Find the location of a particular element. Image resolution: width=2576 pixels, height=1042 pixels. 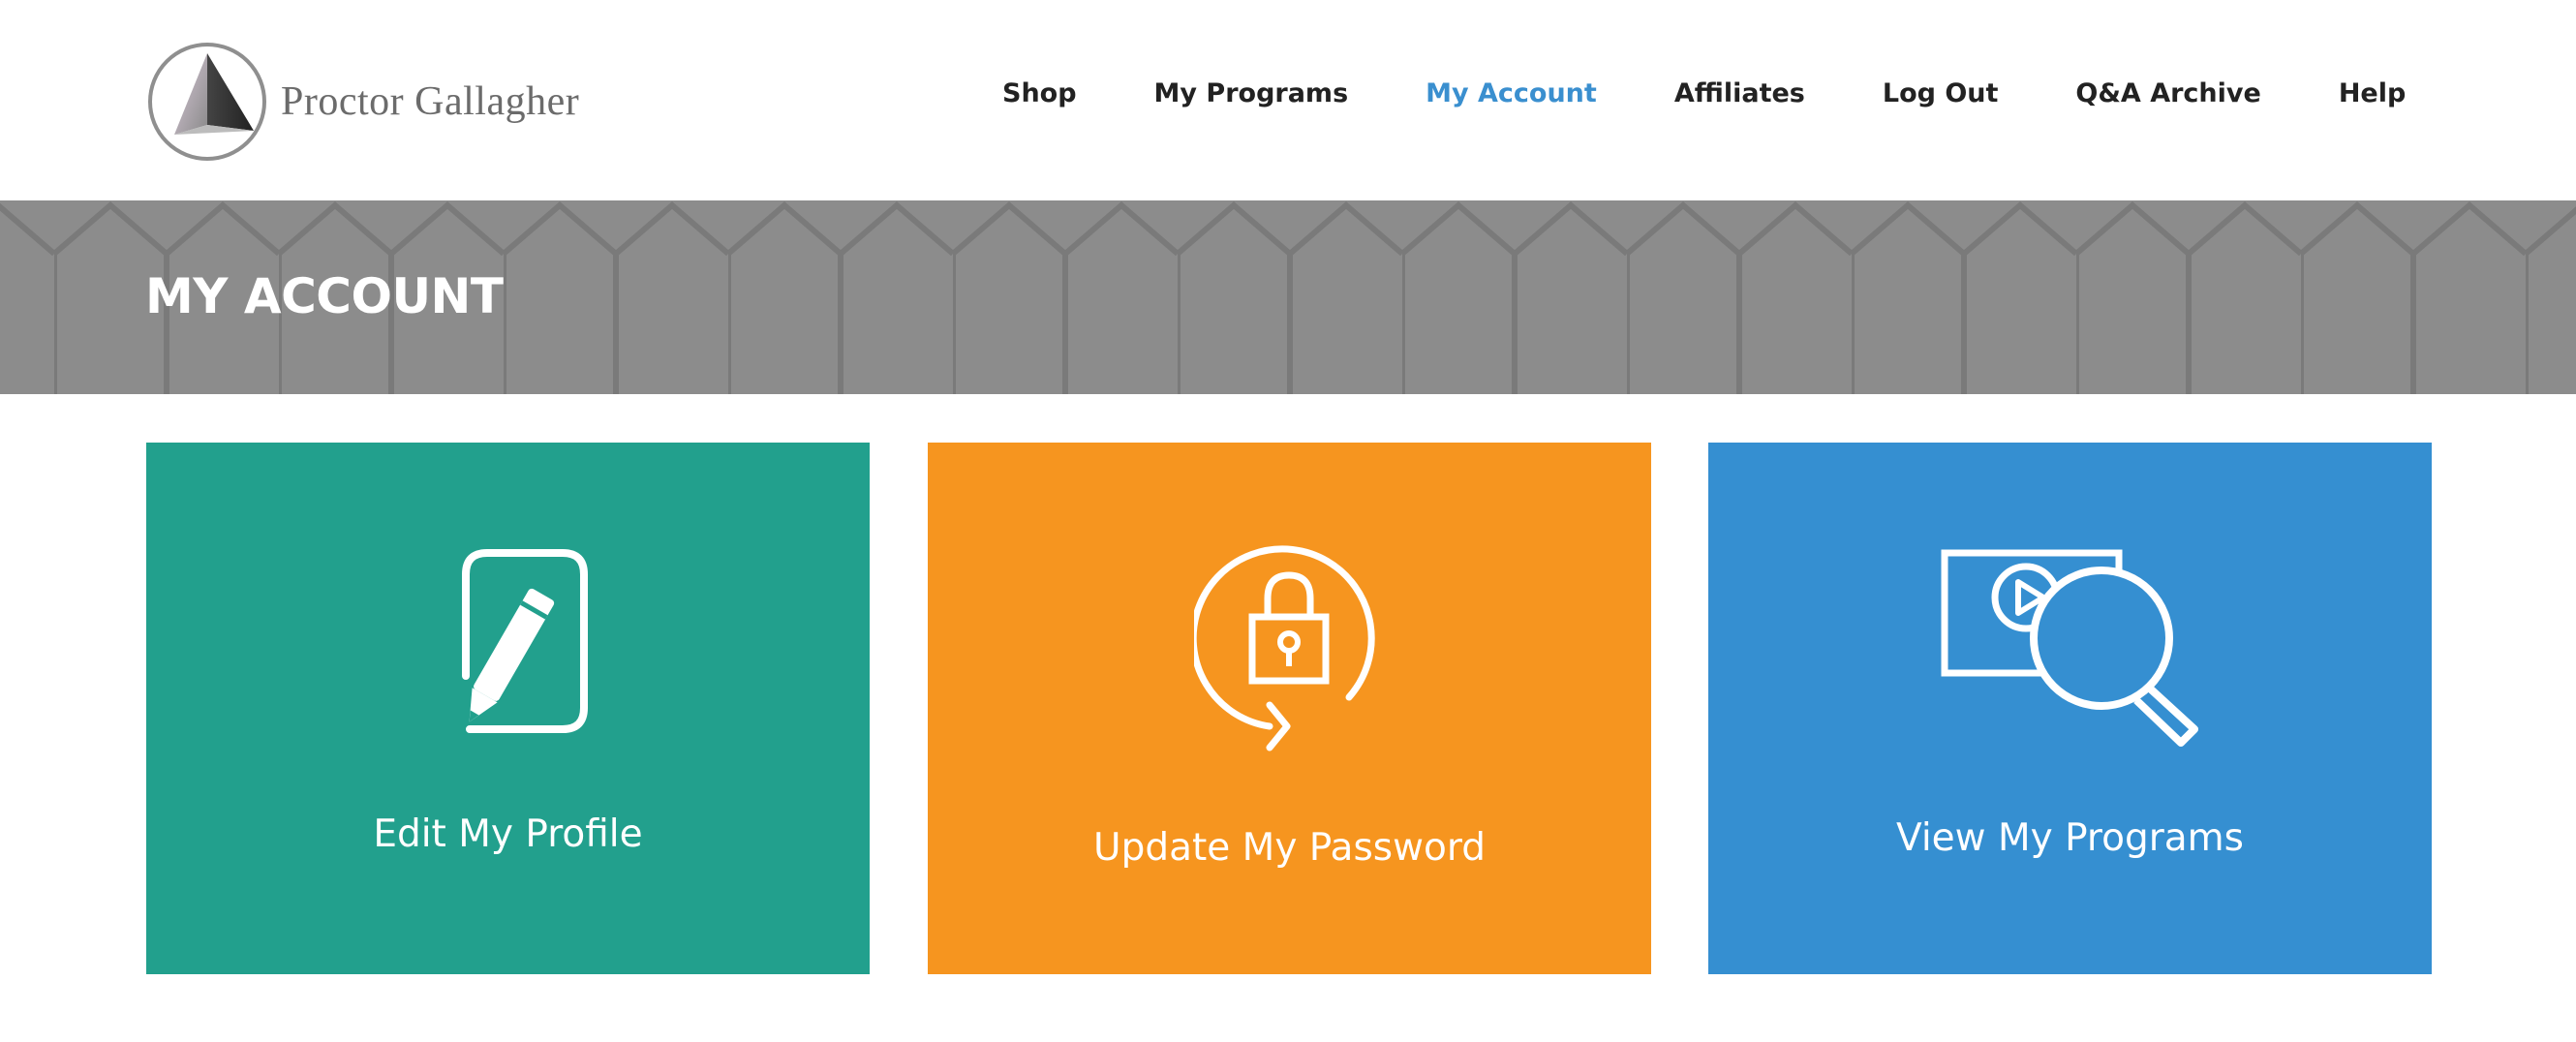

nav-item-help: Help is located at coordinates (2373, 94).